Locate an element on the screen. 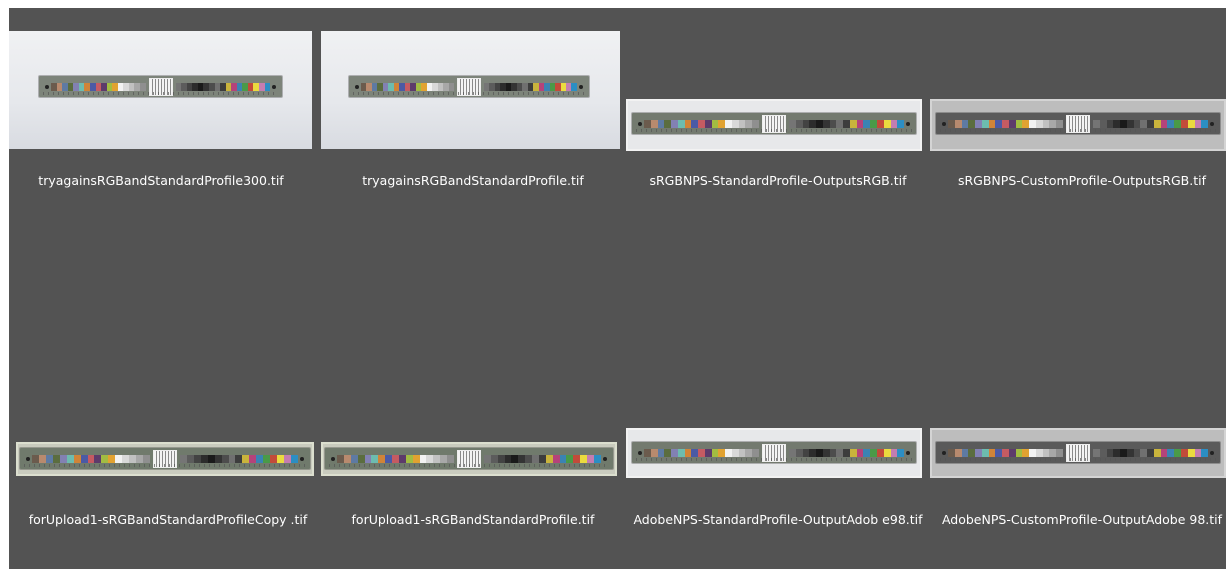 The height and width of the screenshot is (569, 1226). ruler-marks is located at coordinates (774, 459).